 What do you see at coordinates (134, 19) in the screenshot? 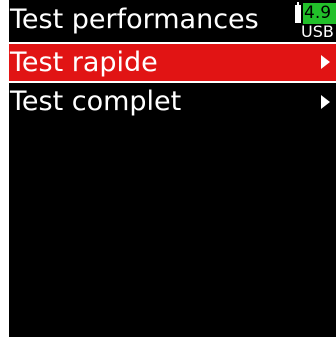
I see `page-title: Test performances` at bounding box center [134, 19].